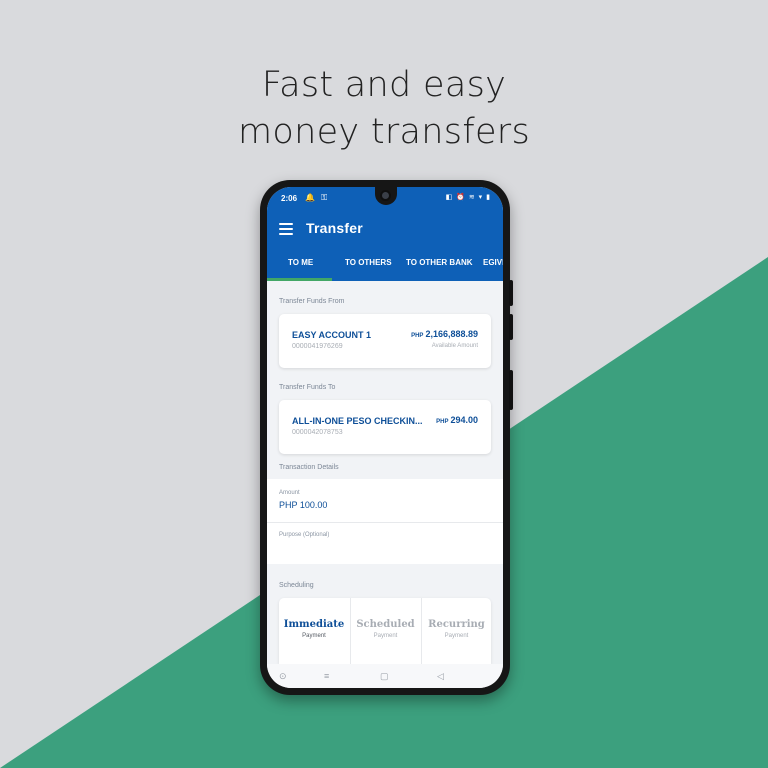  I want to click on transaction-details-label: Transaction Details, so click(309, 467).